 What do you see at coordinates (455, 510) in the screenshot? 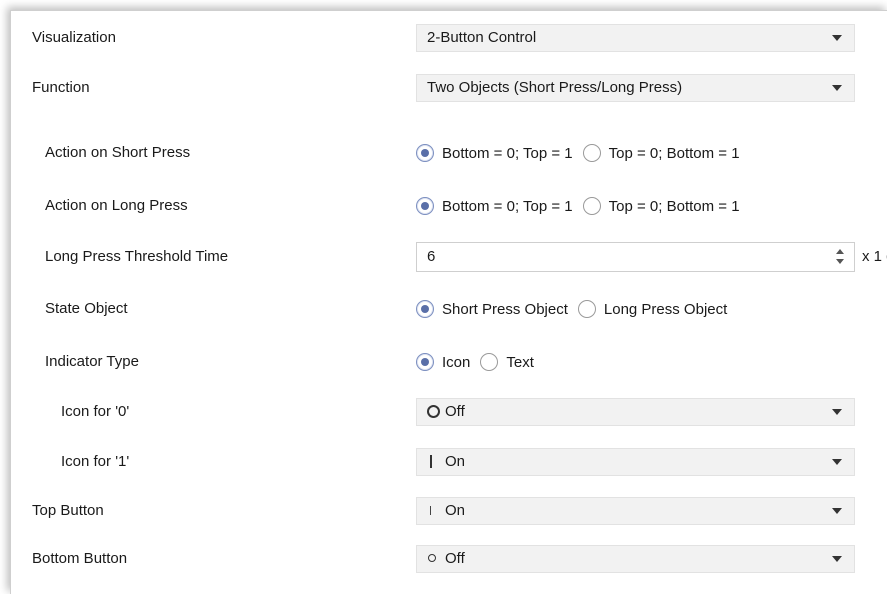
I see `top-button-value: On` at bounding box center [455, 510].